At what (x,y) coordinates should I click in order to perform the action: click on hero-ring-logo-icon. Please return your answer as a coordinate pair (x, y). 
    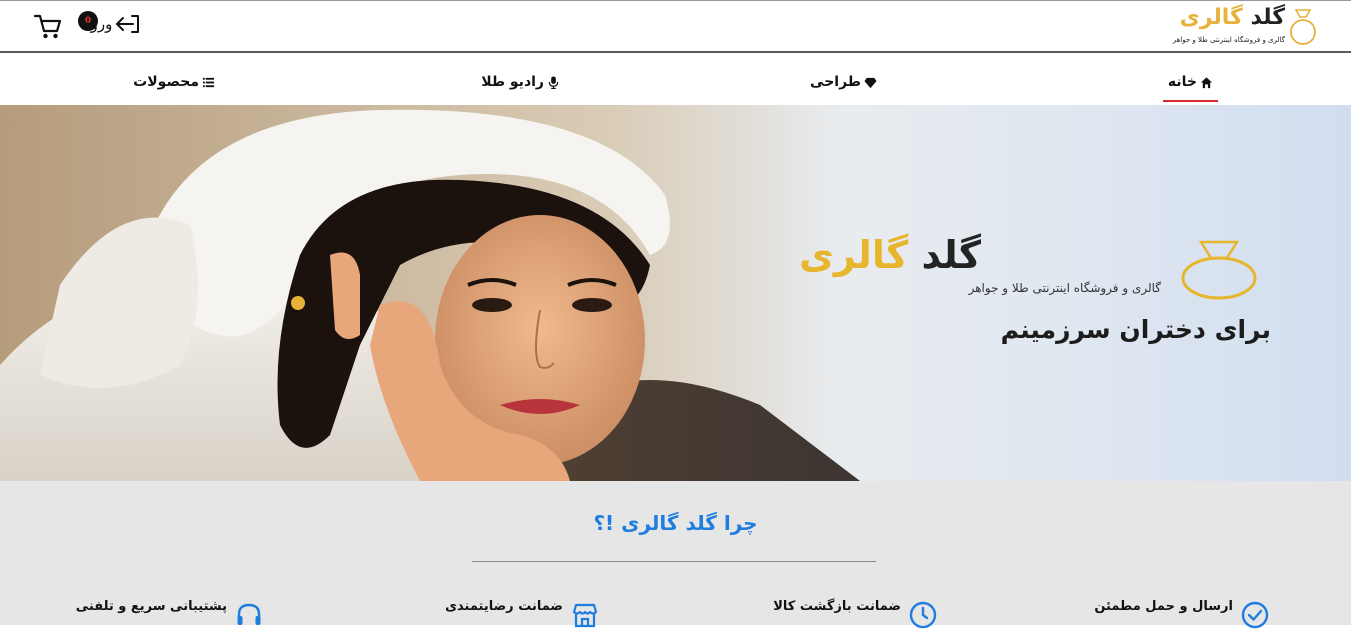
    Looking at the image, I should click on (1219, 270).